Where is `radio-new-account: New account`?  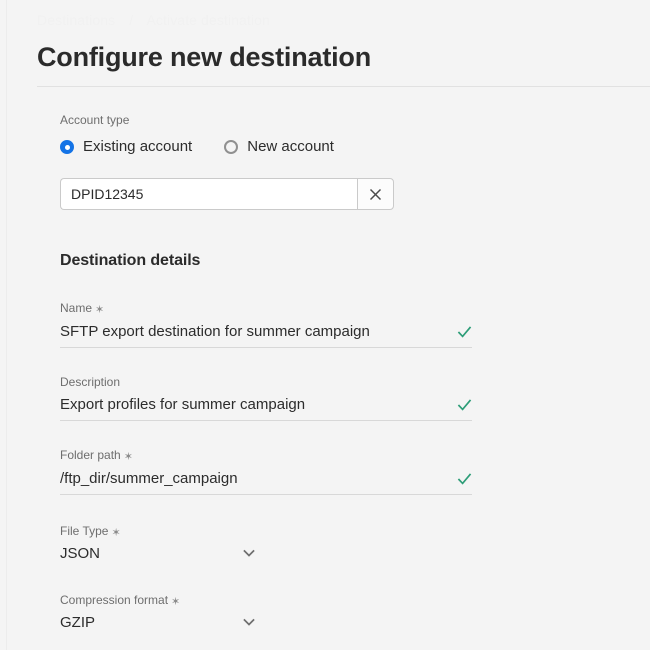 radio-new-account: New account is located at coordinates (279, 147).